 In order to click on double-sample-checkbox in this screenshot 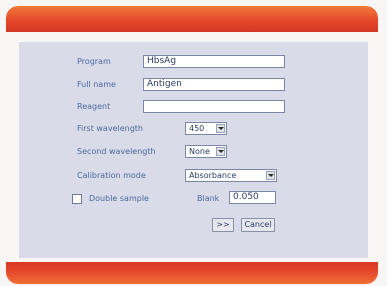, I will do `click(77, 199)`.